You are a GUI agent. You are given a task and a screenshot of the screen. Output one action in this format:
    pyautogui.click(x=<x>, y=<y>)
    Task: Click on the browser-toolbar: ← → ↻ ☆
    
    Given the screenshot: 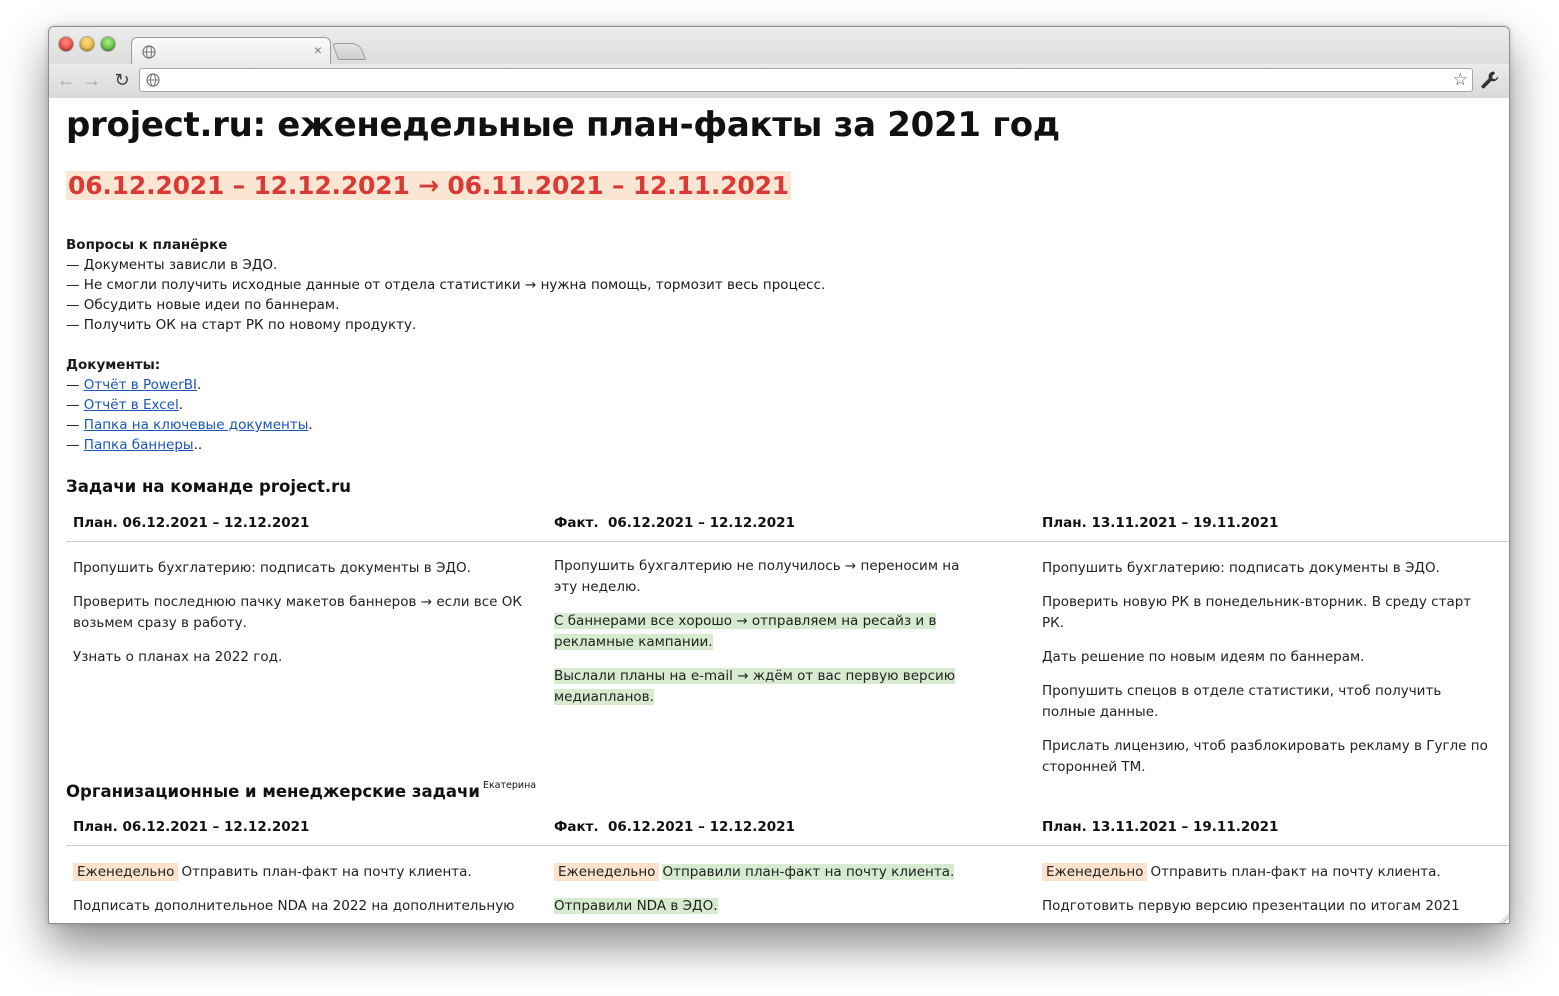 What is the action you would take?
    pyautogui.click(x=779, y=81)
    